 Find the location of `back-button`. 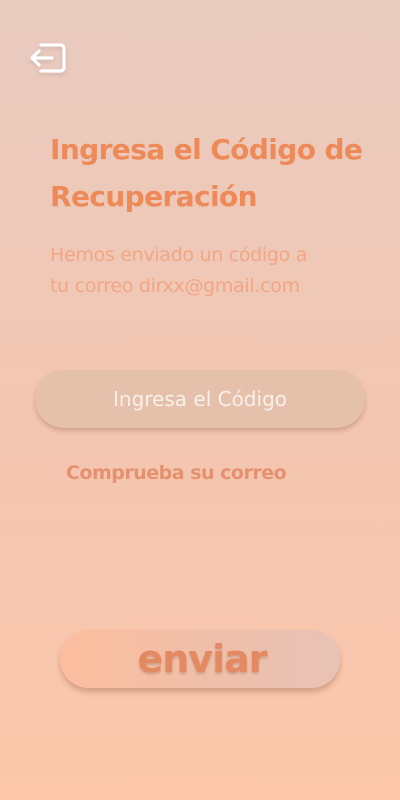

back-button is located at coordinates (48, 59).